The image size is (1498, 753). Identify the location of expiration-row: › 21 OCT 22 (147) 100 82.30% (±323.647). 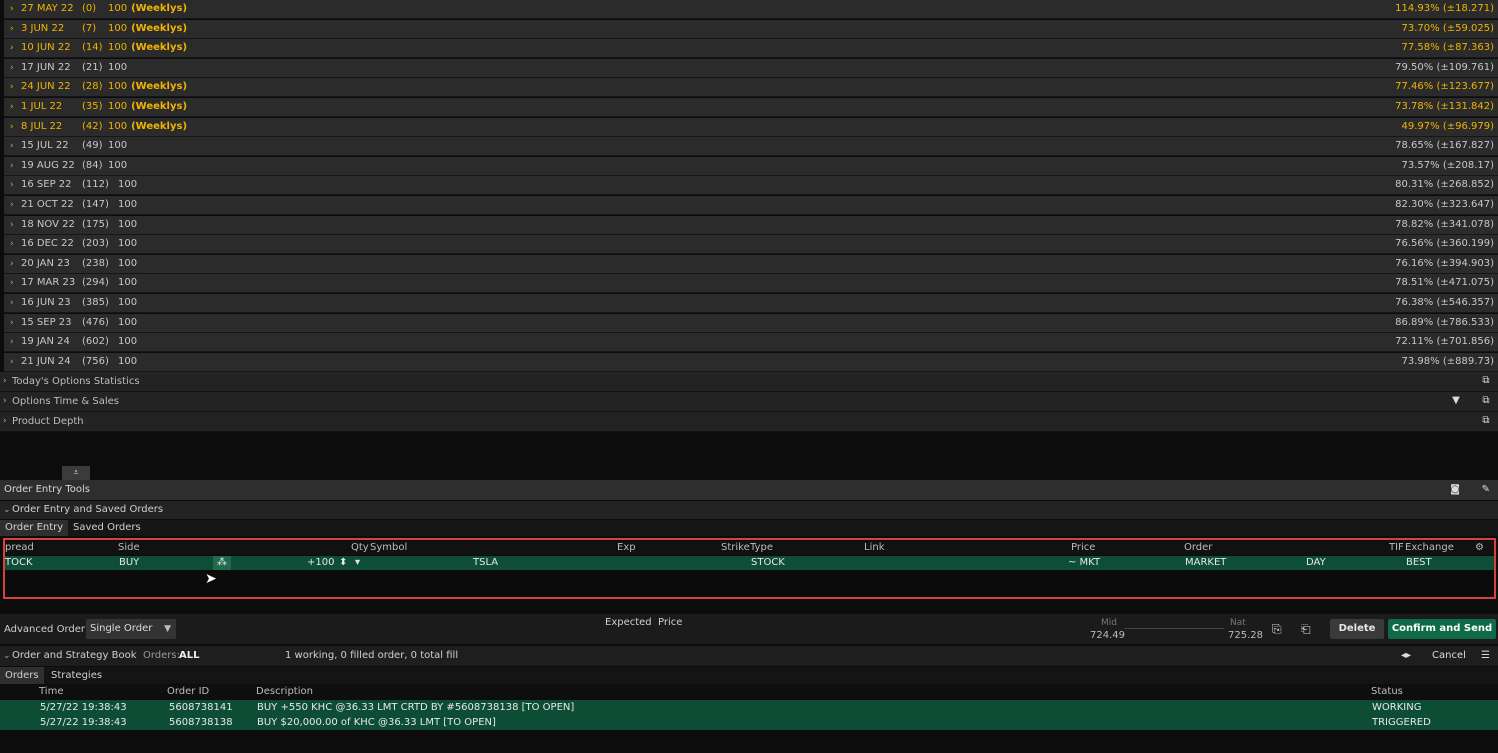
(751, 205).